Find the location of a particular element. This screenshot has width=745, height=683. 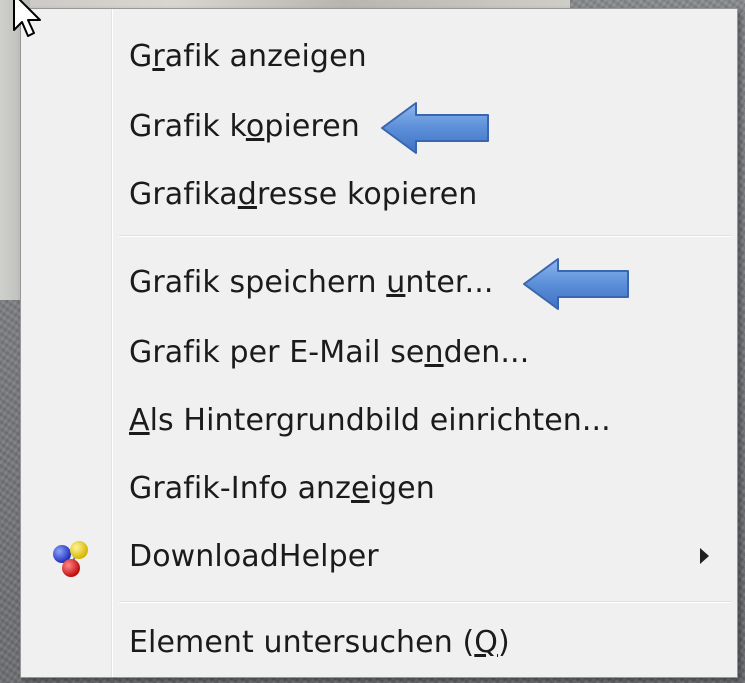

menu-item-grafikadresse-kopieren: Grafikadresse kopieren is located at coordinates (379, 194).